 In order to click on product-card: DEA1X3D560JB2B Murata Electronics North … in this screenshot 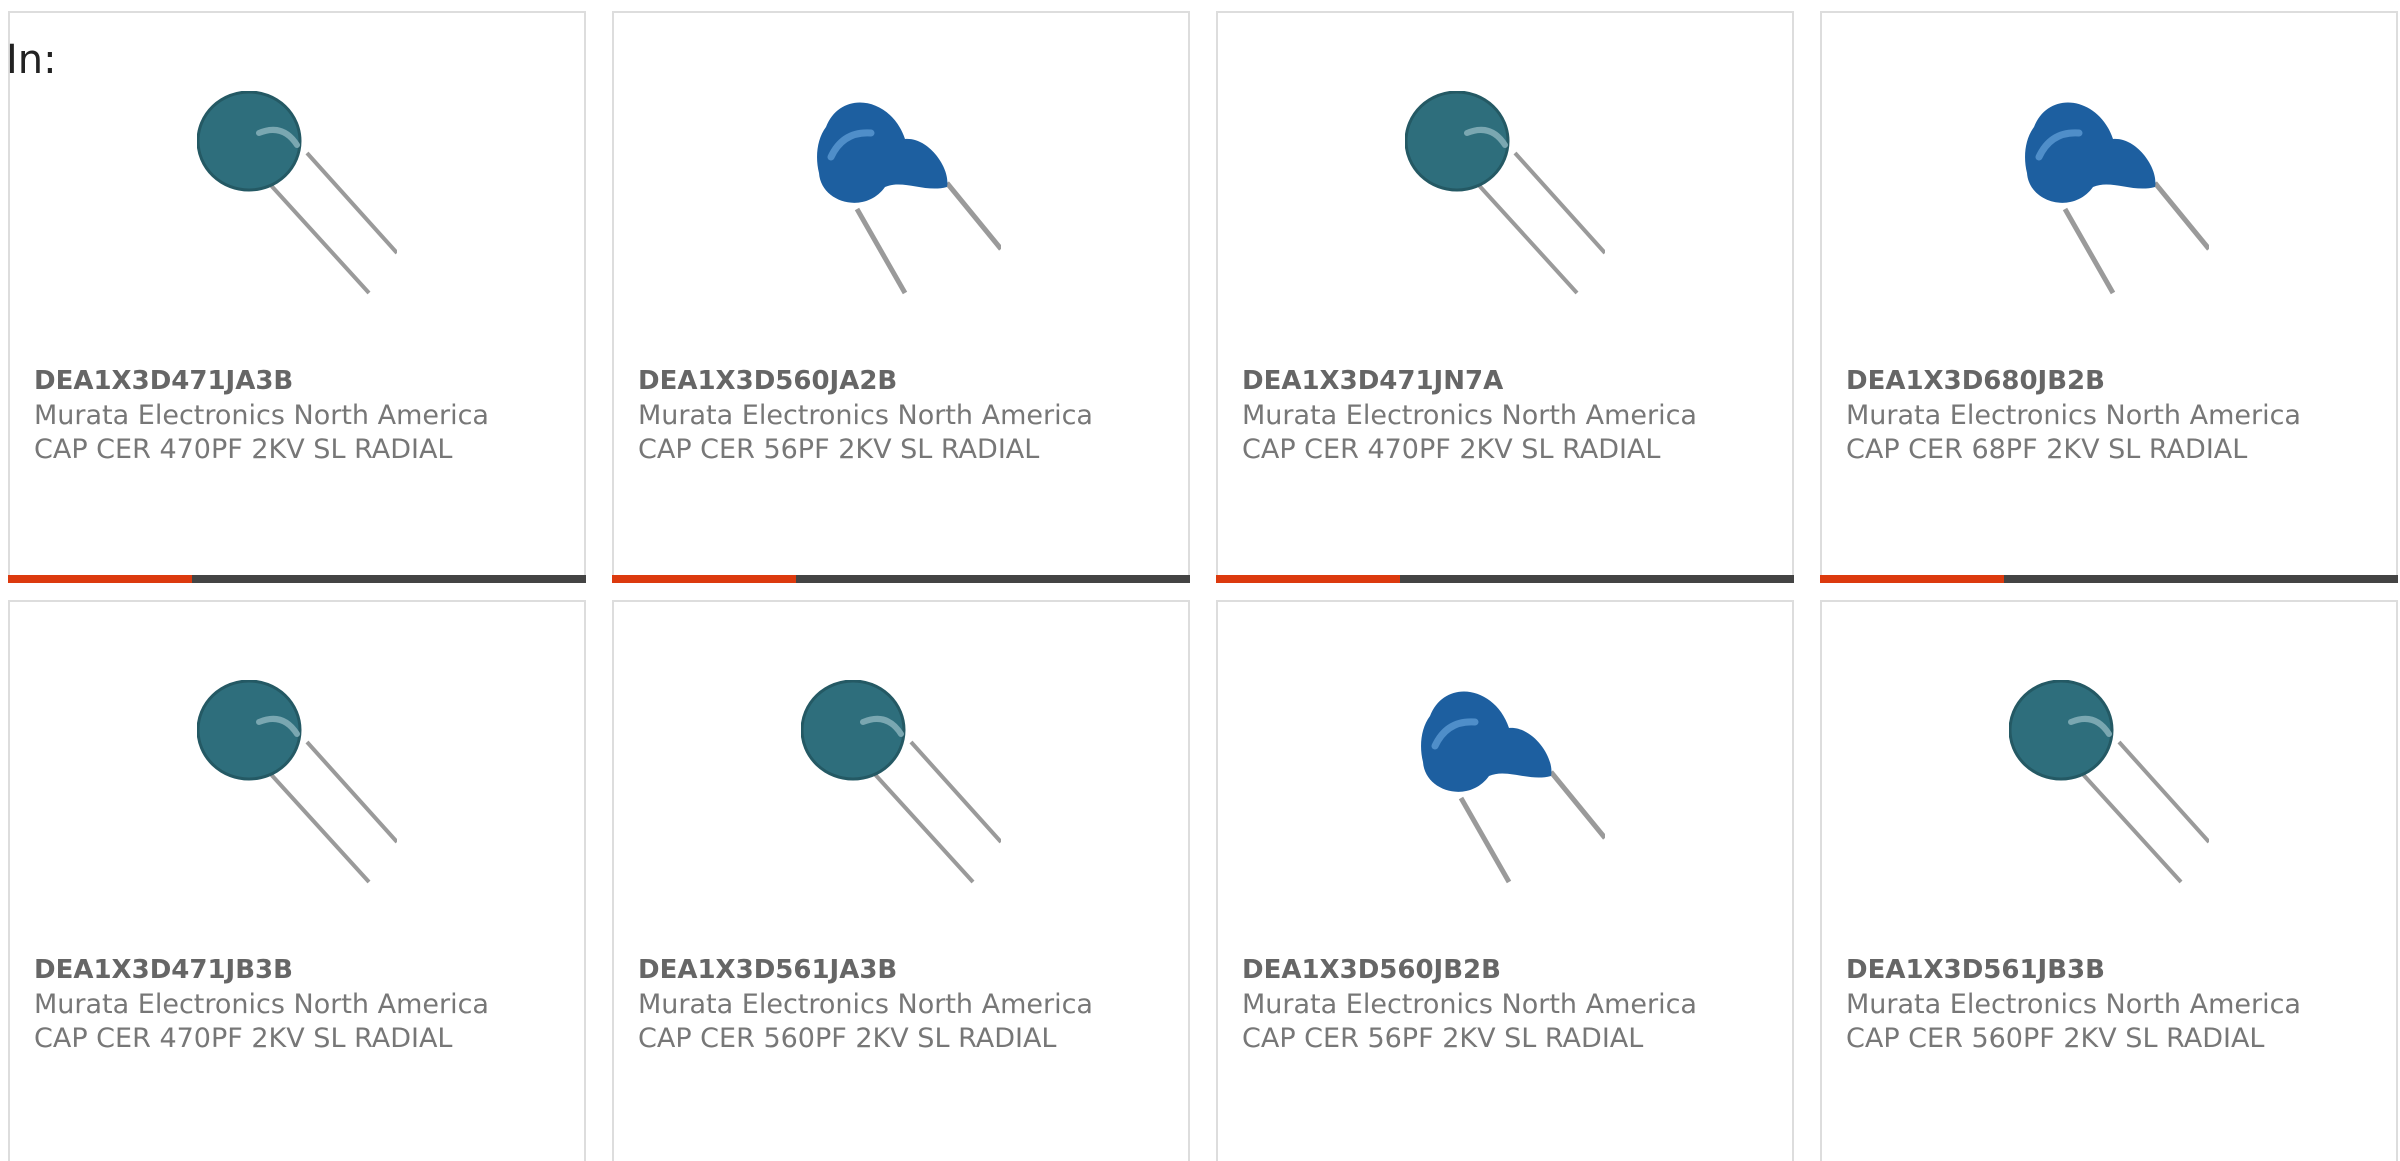, I will do `click(1505, 880)`.